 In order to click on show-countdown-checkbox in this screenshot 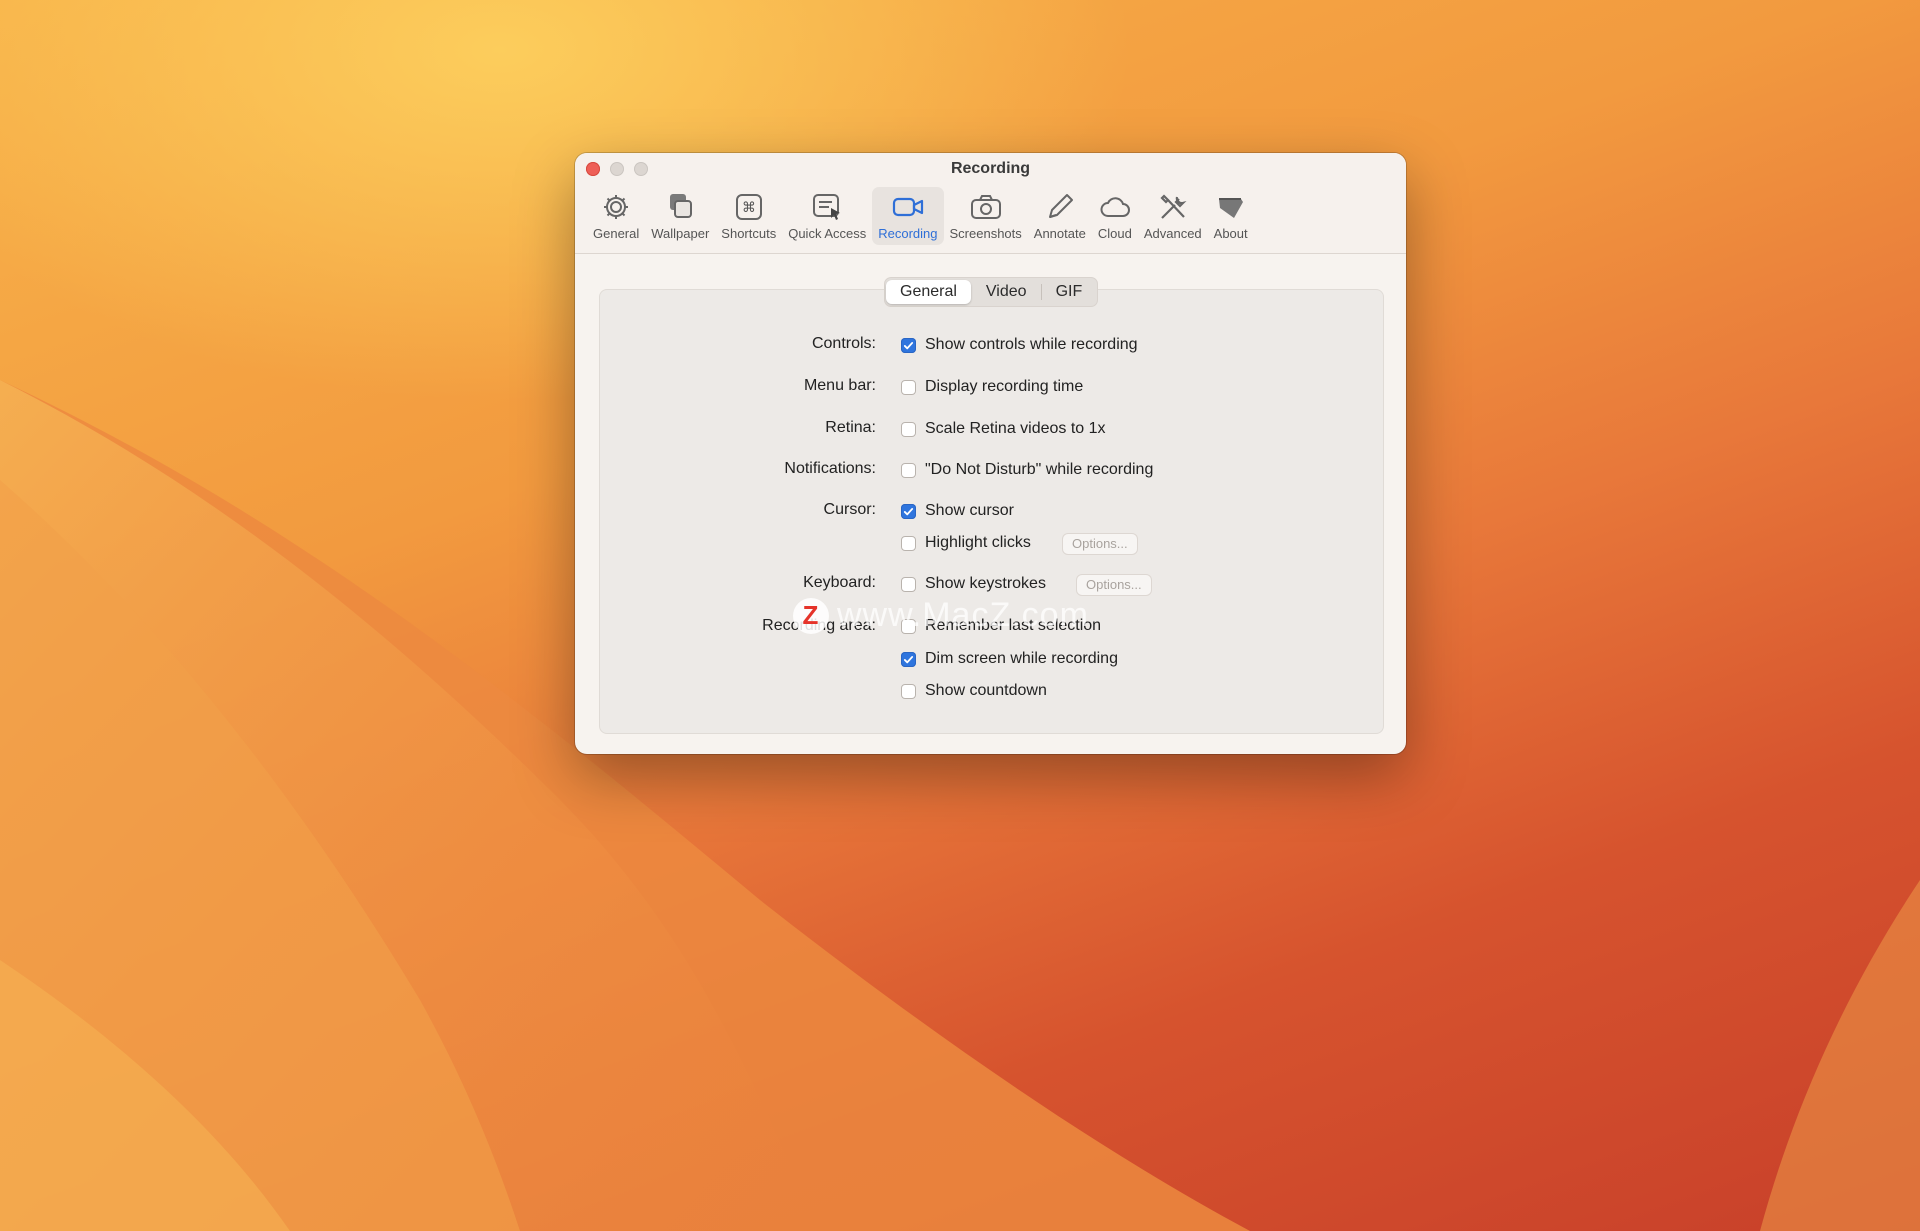, I will do `click(908, 691)`.